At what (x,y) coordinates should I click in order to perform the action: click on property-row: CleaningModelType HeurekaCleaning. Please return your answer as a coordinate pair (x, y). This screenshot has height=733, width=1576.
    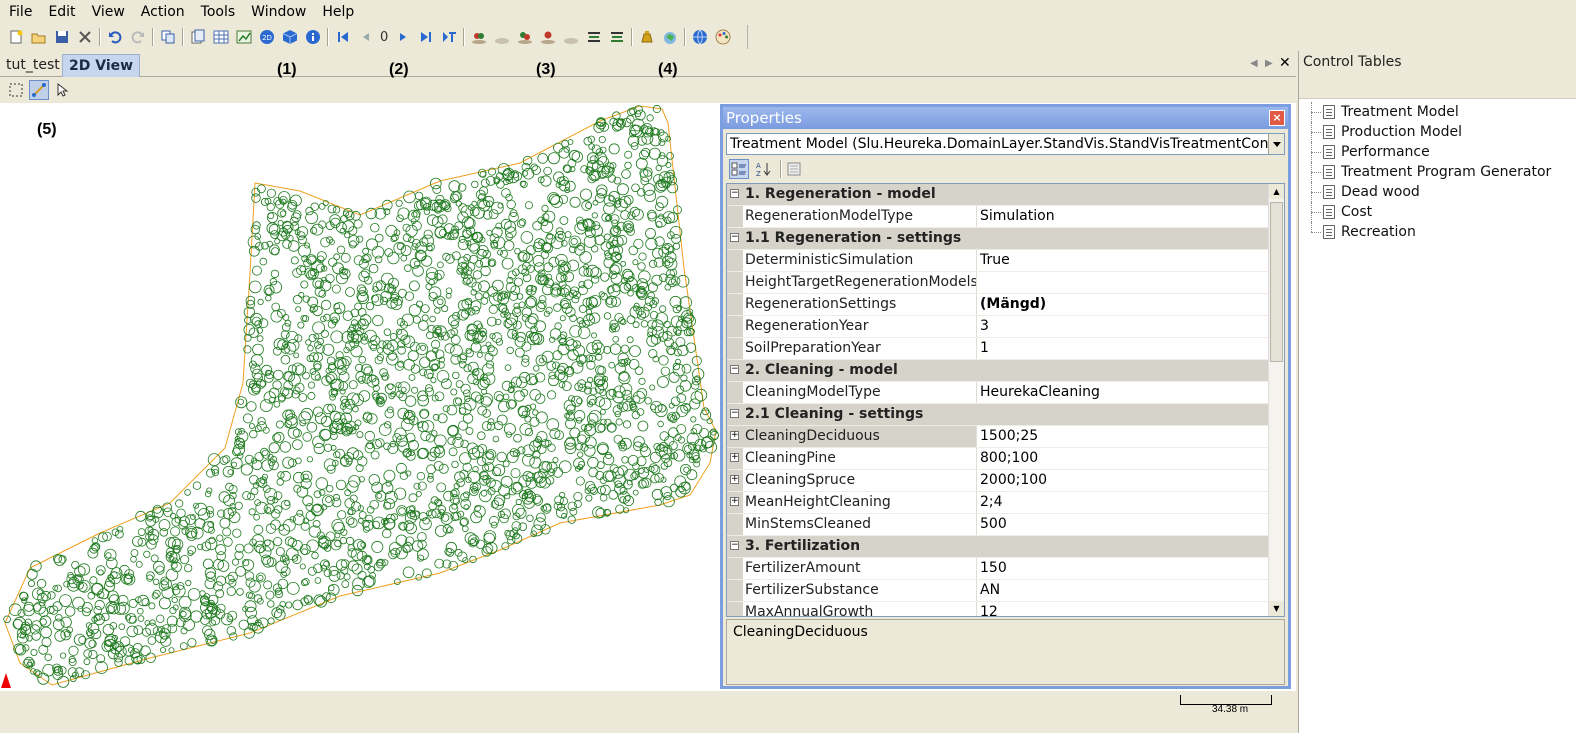
    Looking at the image, I should click on (998, 393).